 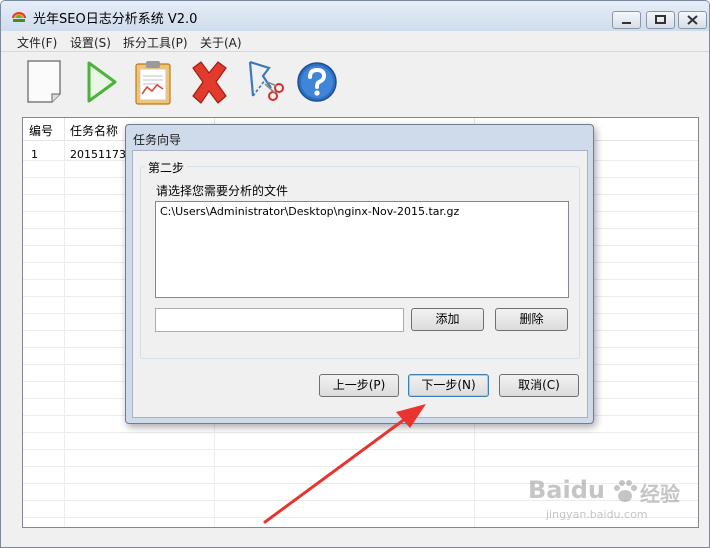 I want to click on watermark-brand: Baidu, so click(x=566, y=490).